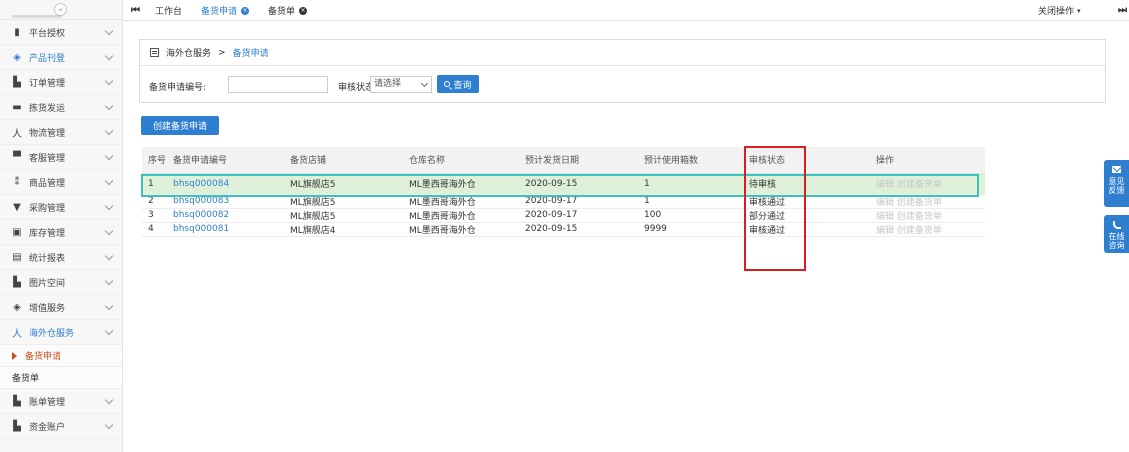 The height and width of the screenshot is (452, 1129). Describe the element at coordinates (17, 157) in the screenshot. I see `headset-icon: ▀` at that location.